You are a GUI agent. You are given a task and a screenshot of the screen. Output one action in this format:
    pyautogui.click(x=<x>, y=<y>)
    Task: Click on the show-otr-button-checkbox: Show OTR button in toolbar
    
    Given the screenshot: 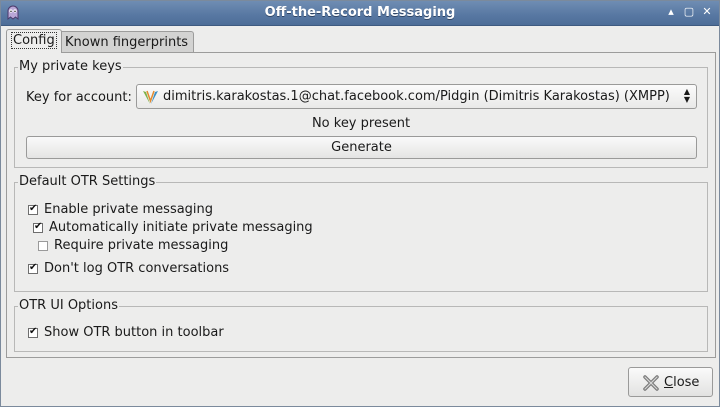 What is the action you would take?
    pyautogui.click(x=126, y=332)
    